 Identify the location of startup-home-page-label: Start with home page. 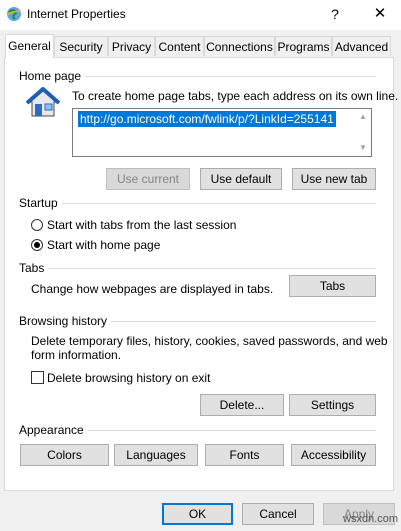
(103, 245).